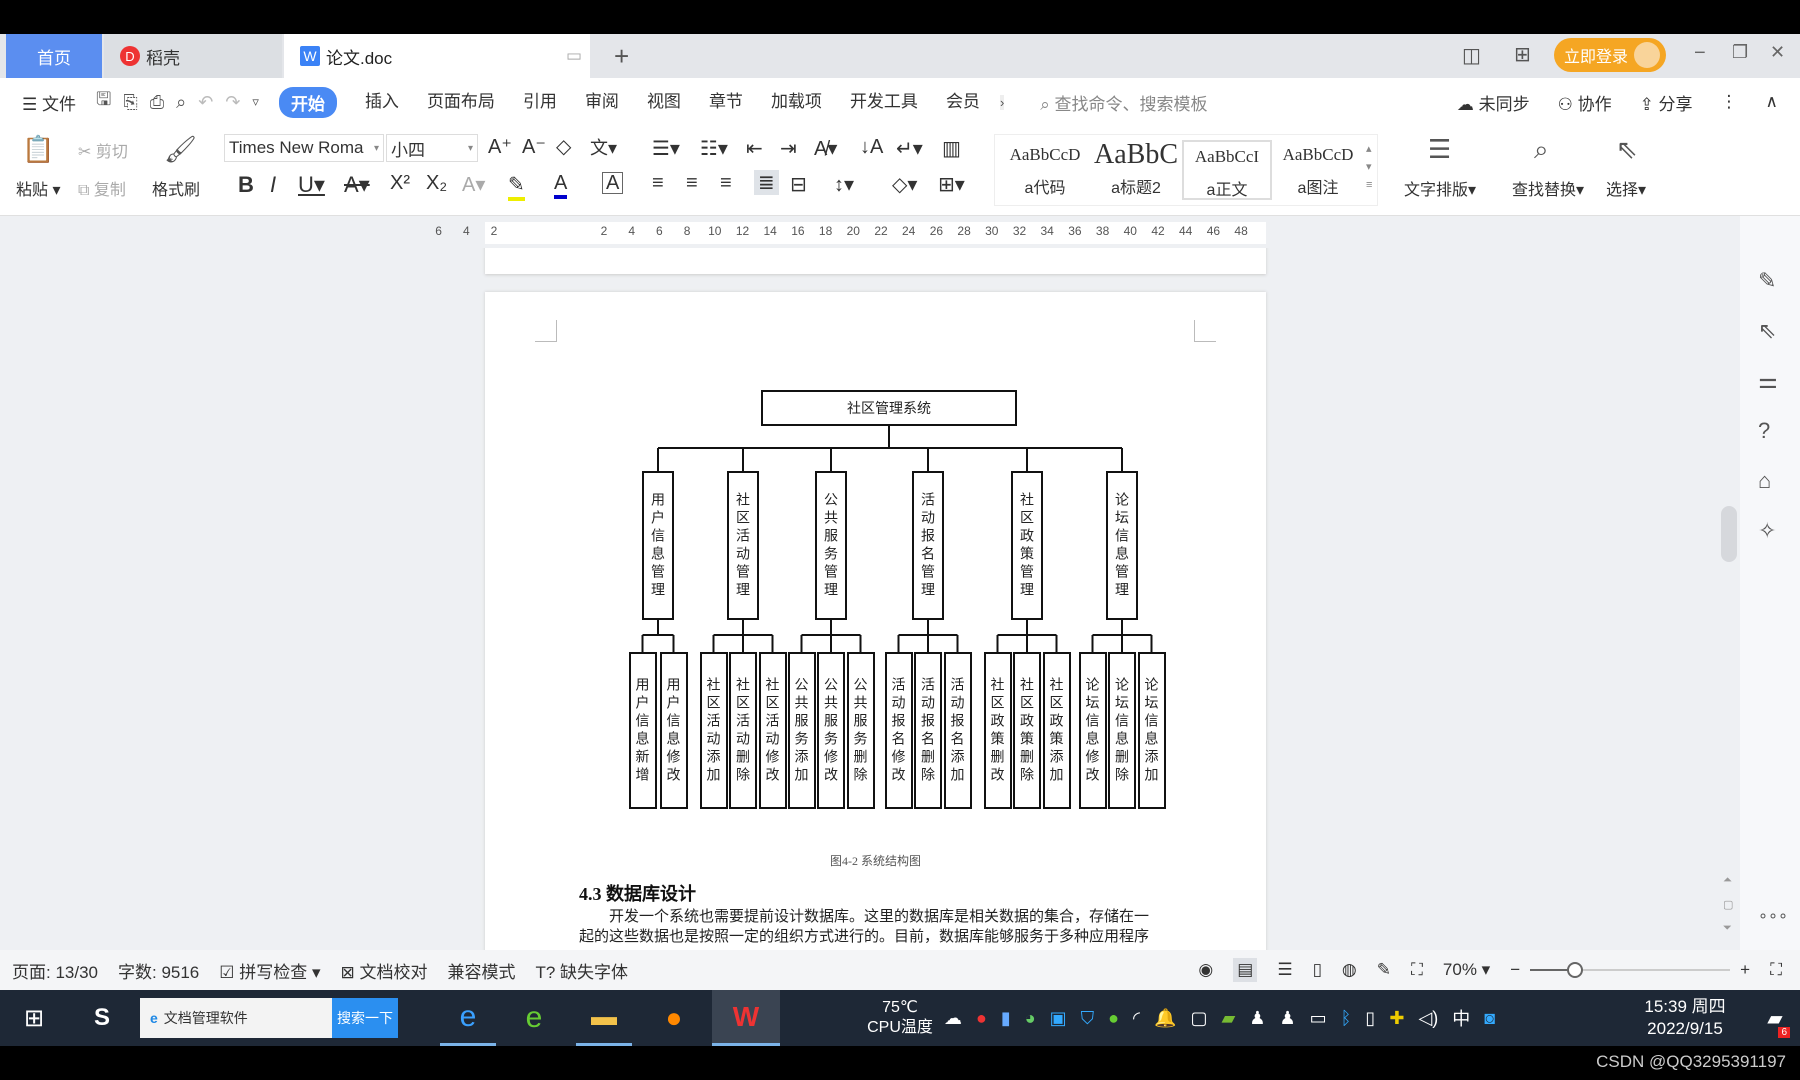 This screenshot has height=1080, width=1800. What do you see at coordinates (561, 185) in the screenshot?
I see `font-color-button: A` at bounding box center [561, 185].